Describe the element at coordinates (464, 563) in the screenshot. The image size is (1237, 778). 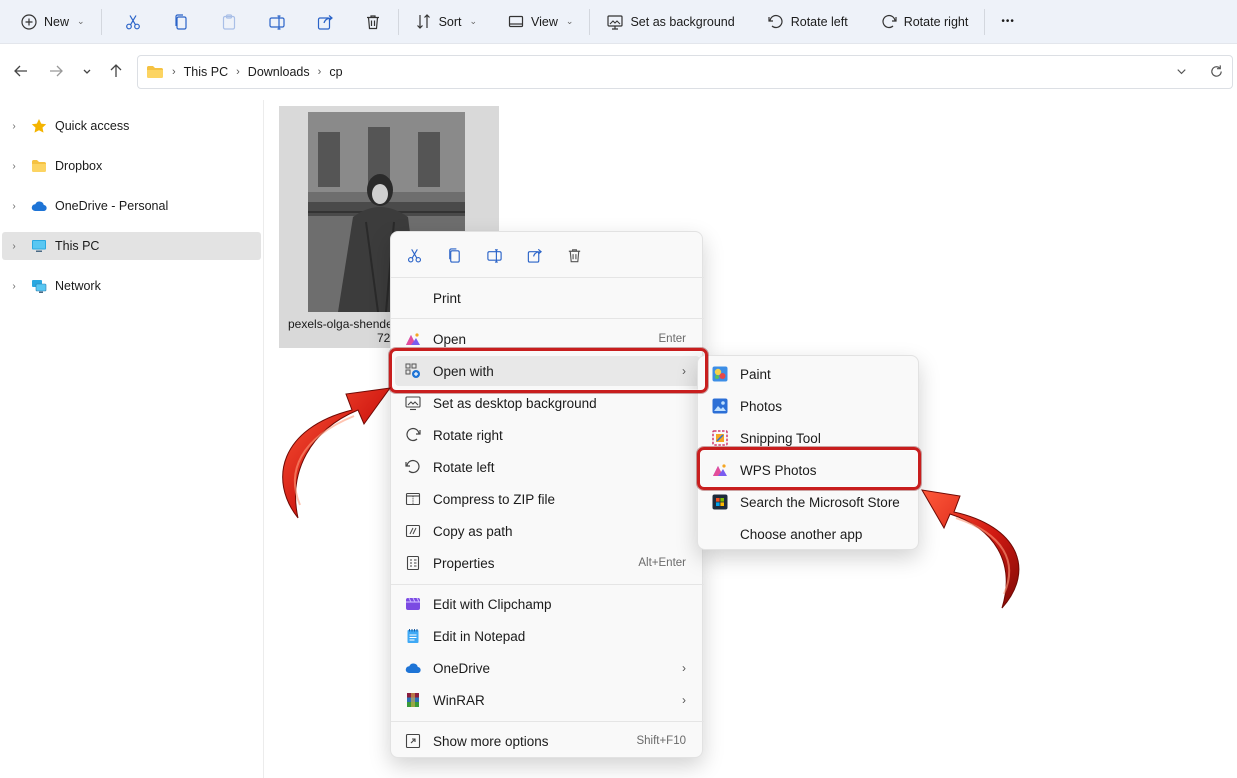
I see `menu-item-label: Properties` at that location.